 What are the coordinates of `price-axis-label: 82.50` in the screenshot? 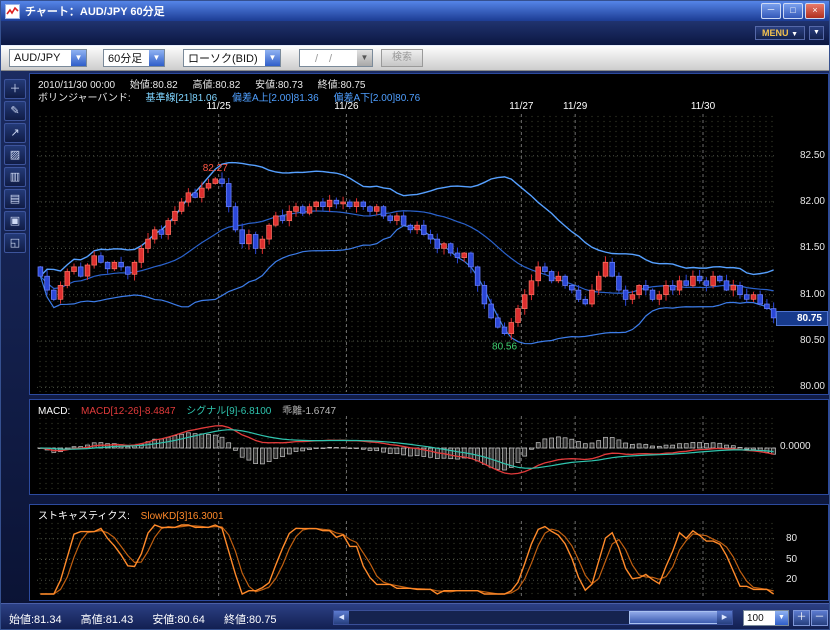 It's located at (812, 155).